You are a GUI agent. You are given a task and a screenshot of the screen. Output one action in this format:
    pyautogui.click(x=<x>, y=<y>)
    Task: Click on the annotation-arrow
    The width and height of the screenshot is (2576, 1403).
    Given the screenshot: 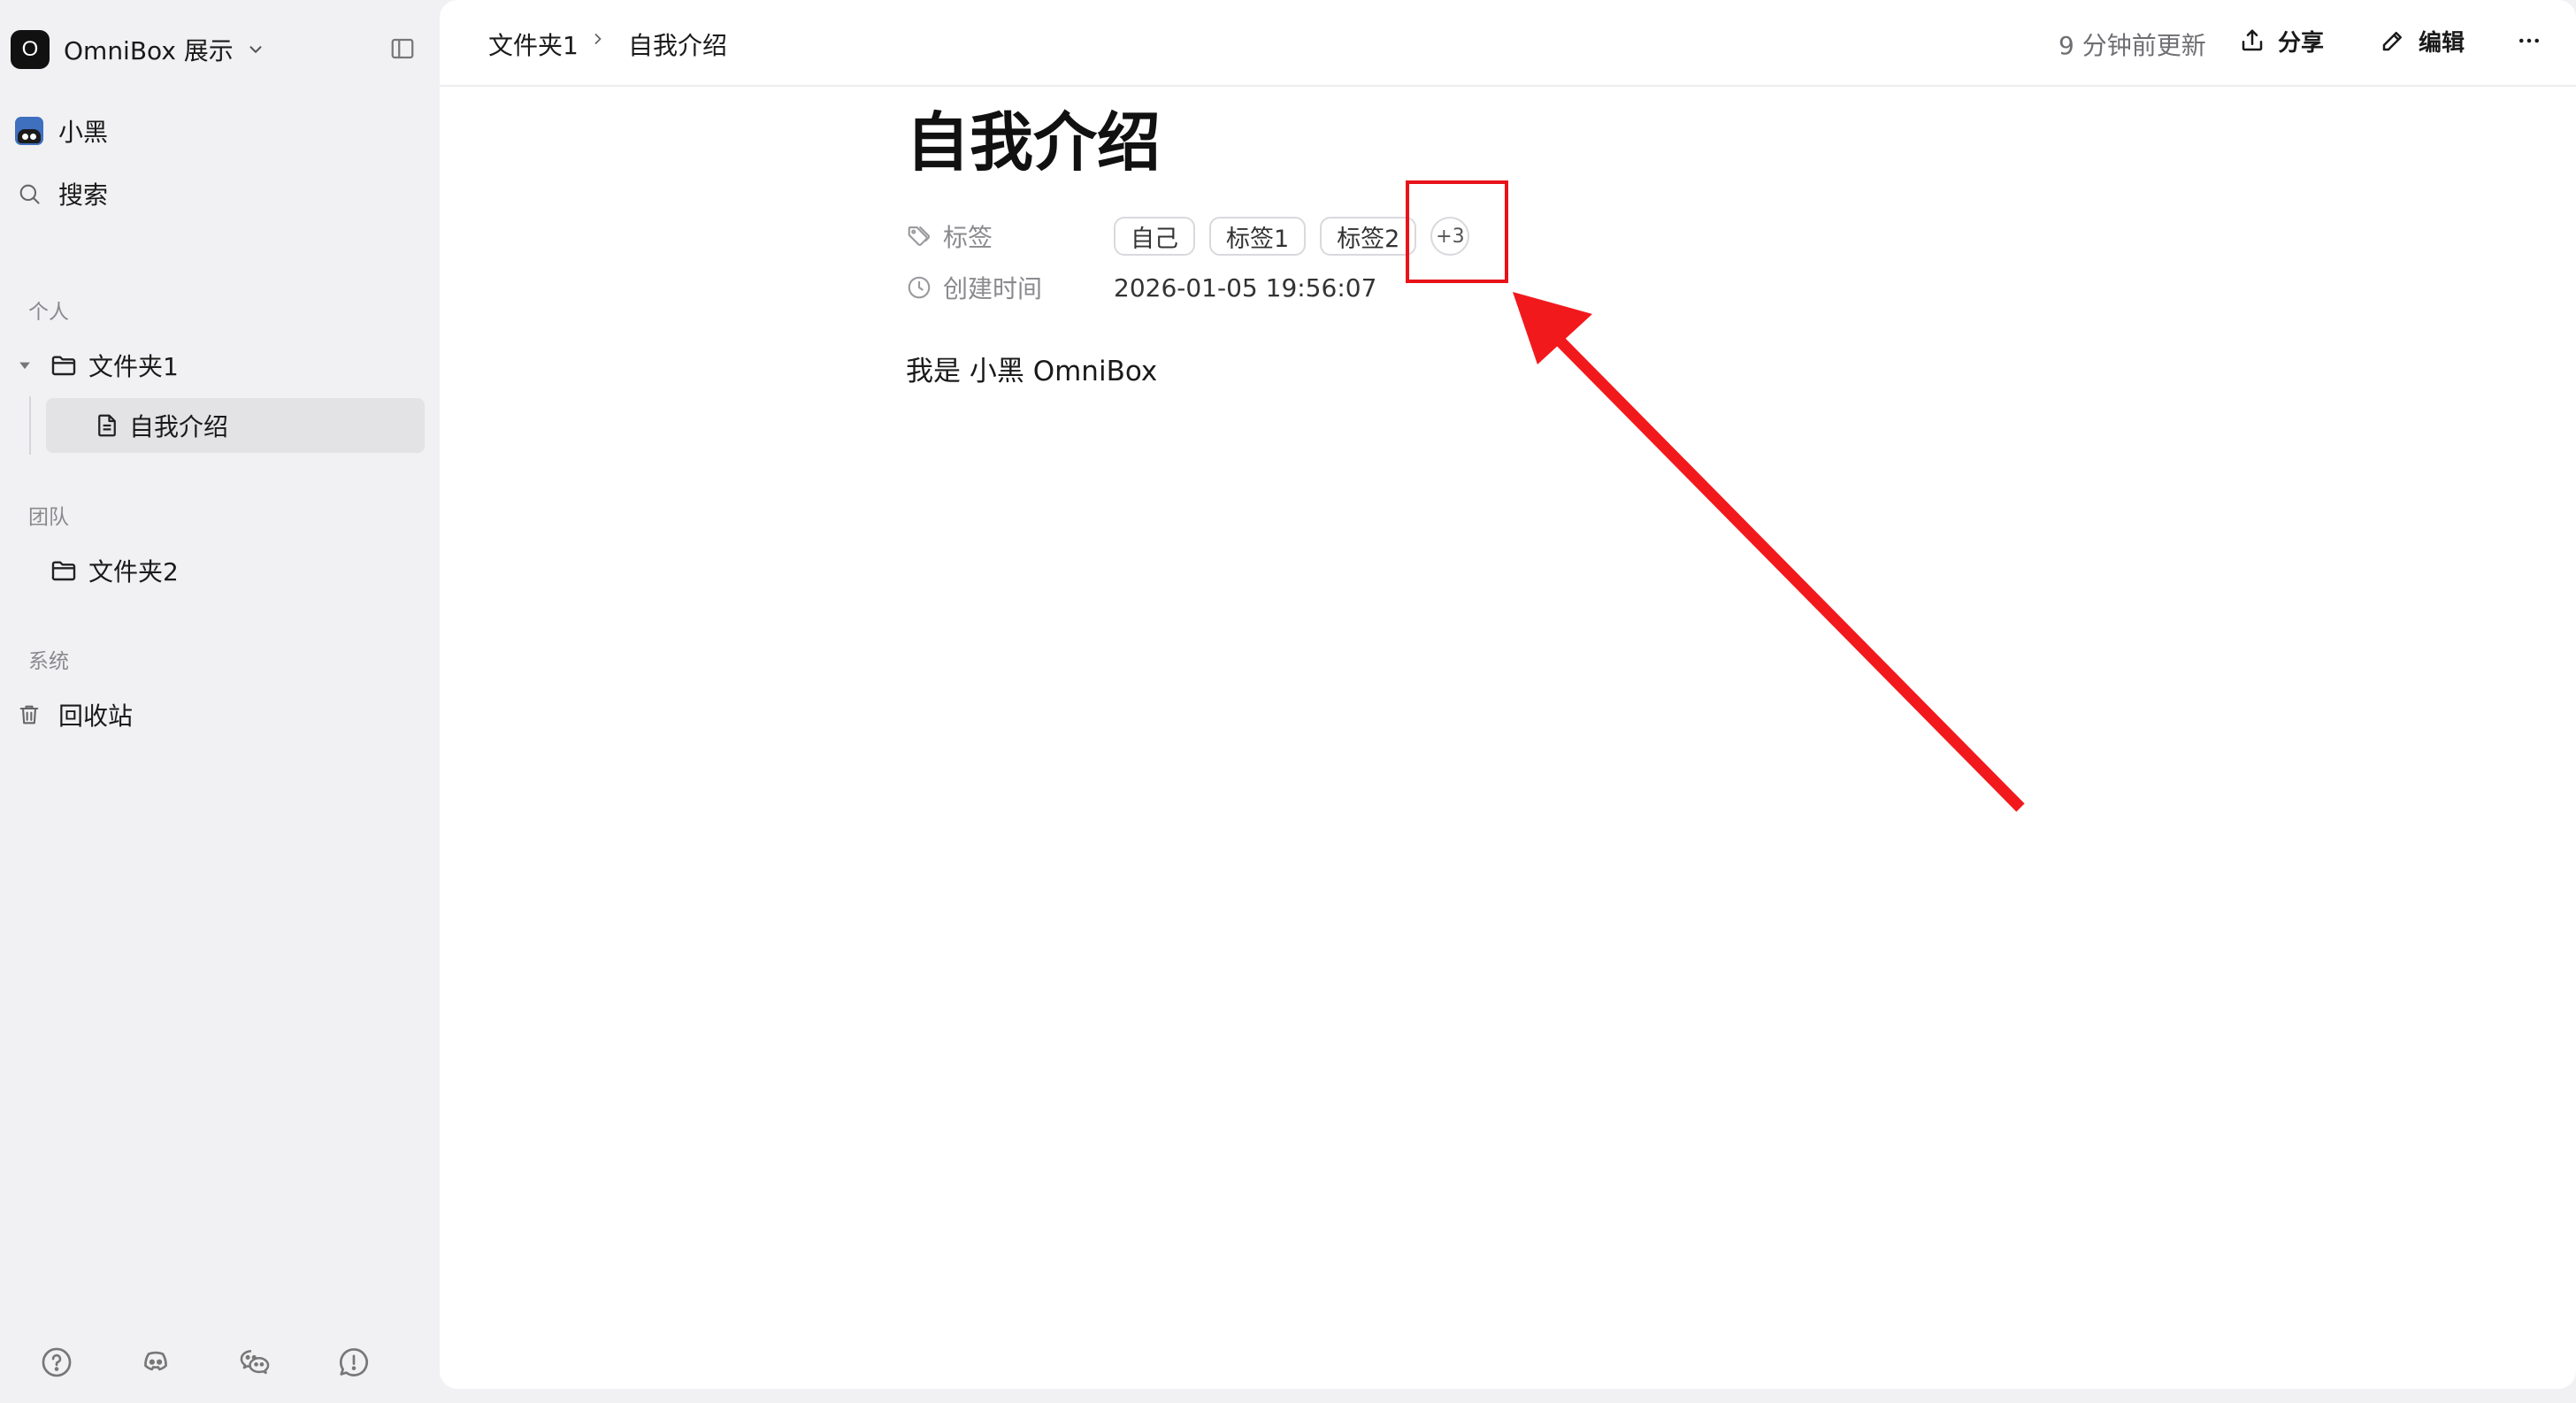 What is the action you would take?
    pyautogui.click(x=1769, y=552)
    